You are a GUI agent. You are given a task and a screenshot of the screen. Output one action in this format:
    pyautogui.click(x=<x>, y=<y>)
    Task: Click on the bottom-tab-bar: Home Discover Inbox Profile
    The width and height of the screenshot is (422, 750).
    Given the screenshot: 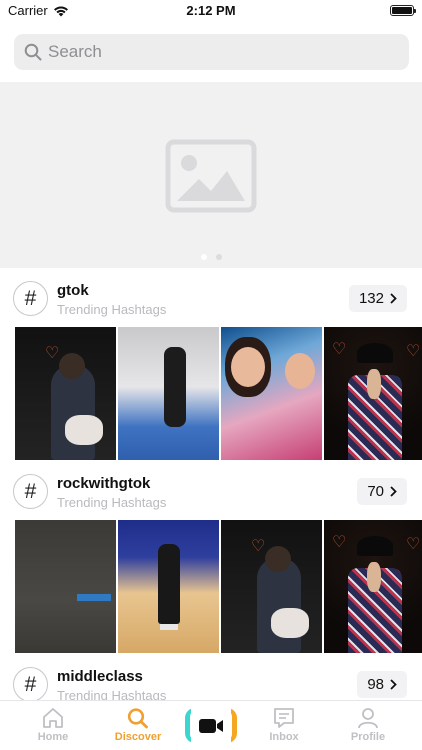 What is the action you would take?
    pyautogui.click(x=211, y=725)
    